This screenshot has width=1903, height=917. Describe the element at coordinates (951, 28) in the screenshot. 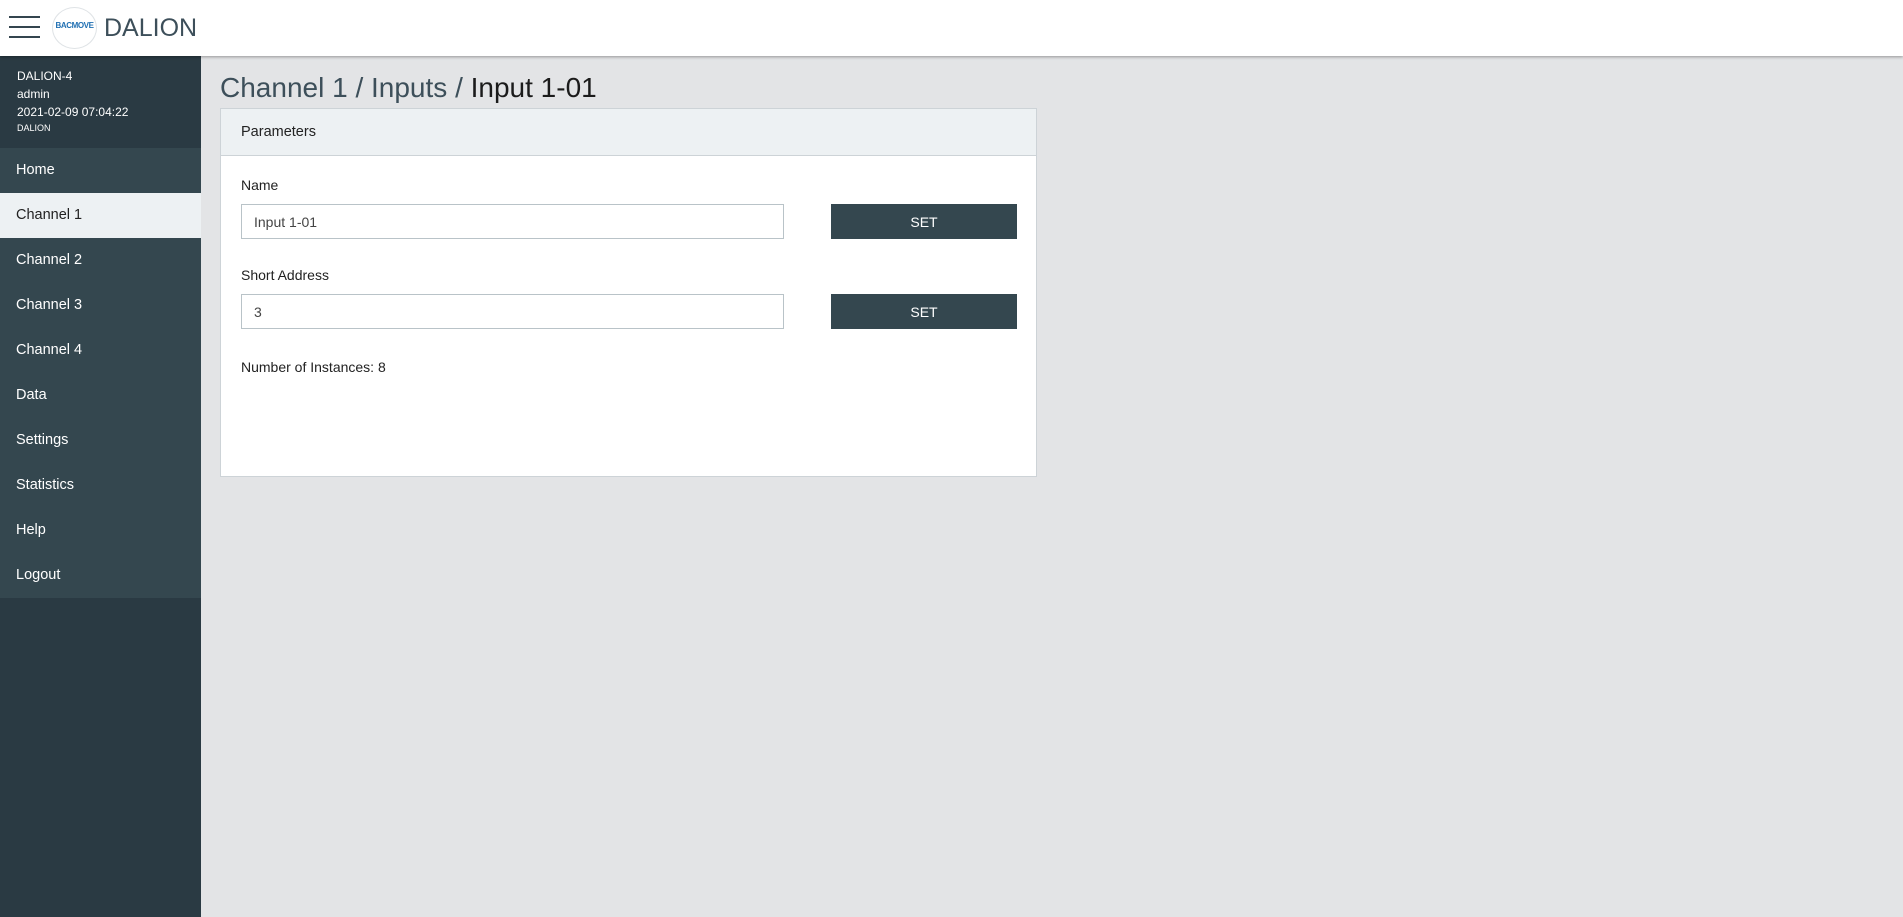

I see `top-bar: BACMOVE DALION` at that location.